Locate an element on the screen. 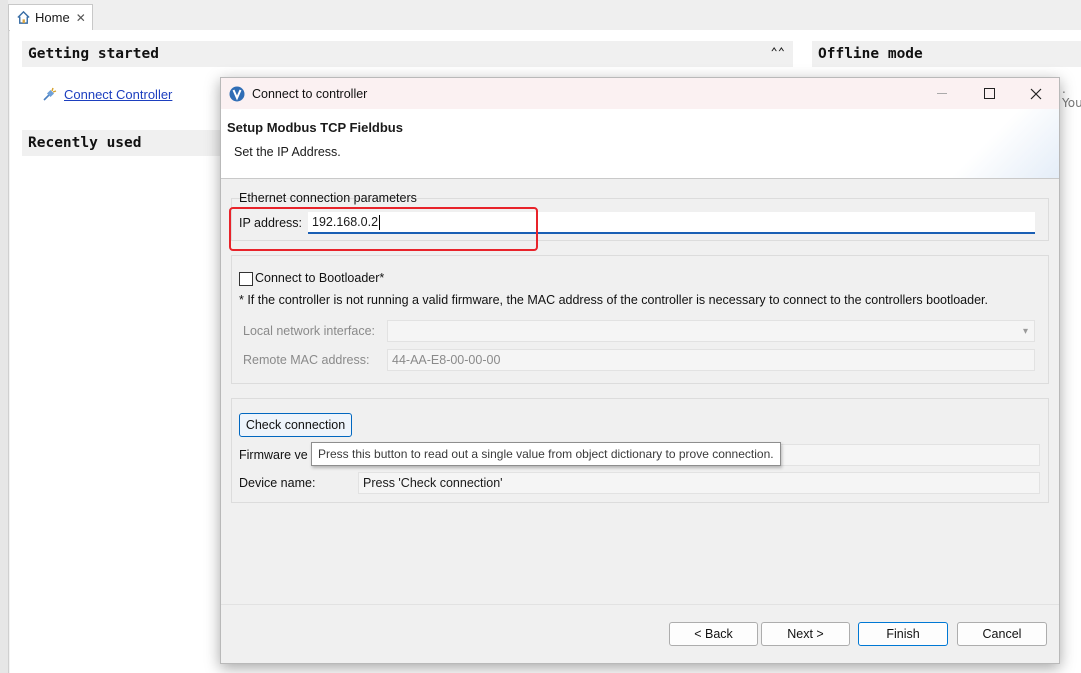  firmware-label: Firmware ve is located at coordinates (273, 455).